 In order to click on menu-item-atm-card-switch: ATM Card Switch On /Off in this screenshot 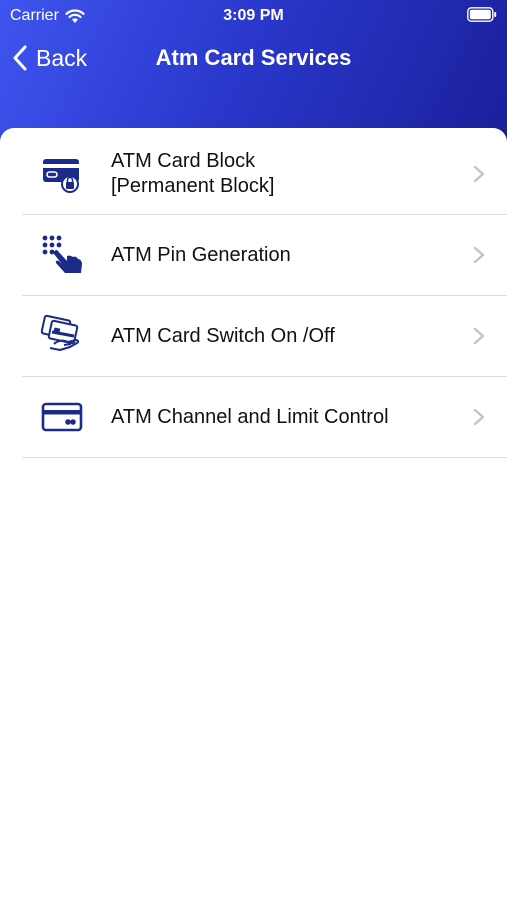, I will do `click(264, 336)`.